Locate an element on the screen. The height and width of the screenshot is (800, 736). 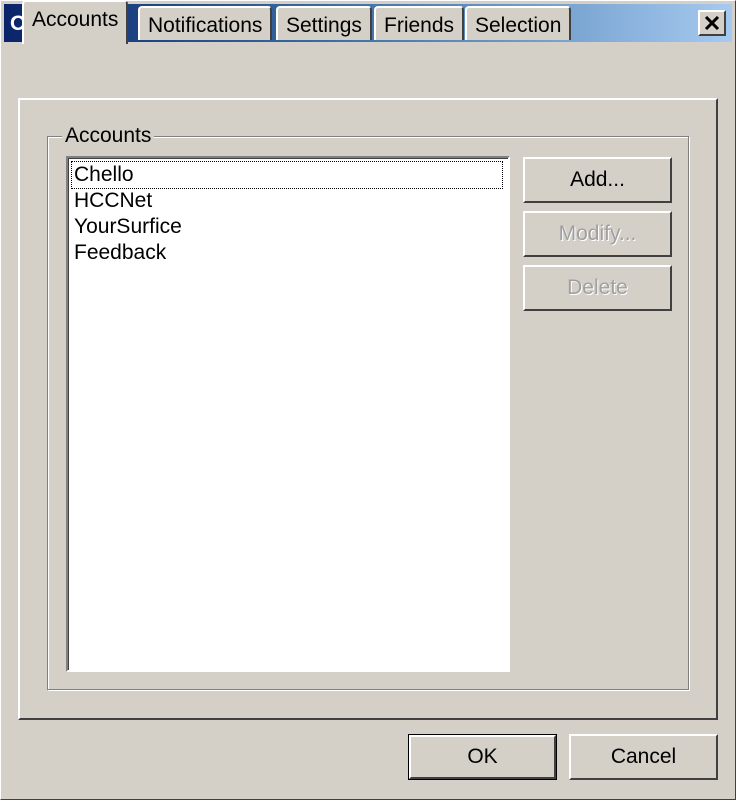
ok-button: OK is located at coordinates (482, 757).